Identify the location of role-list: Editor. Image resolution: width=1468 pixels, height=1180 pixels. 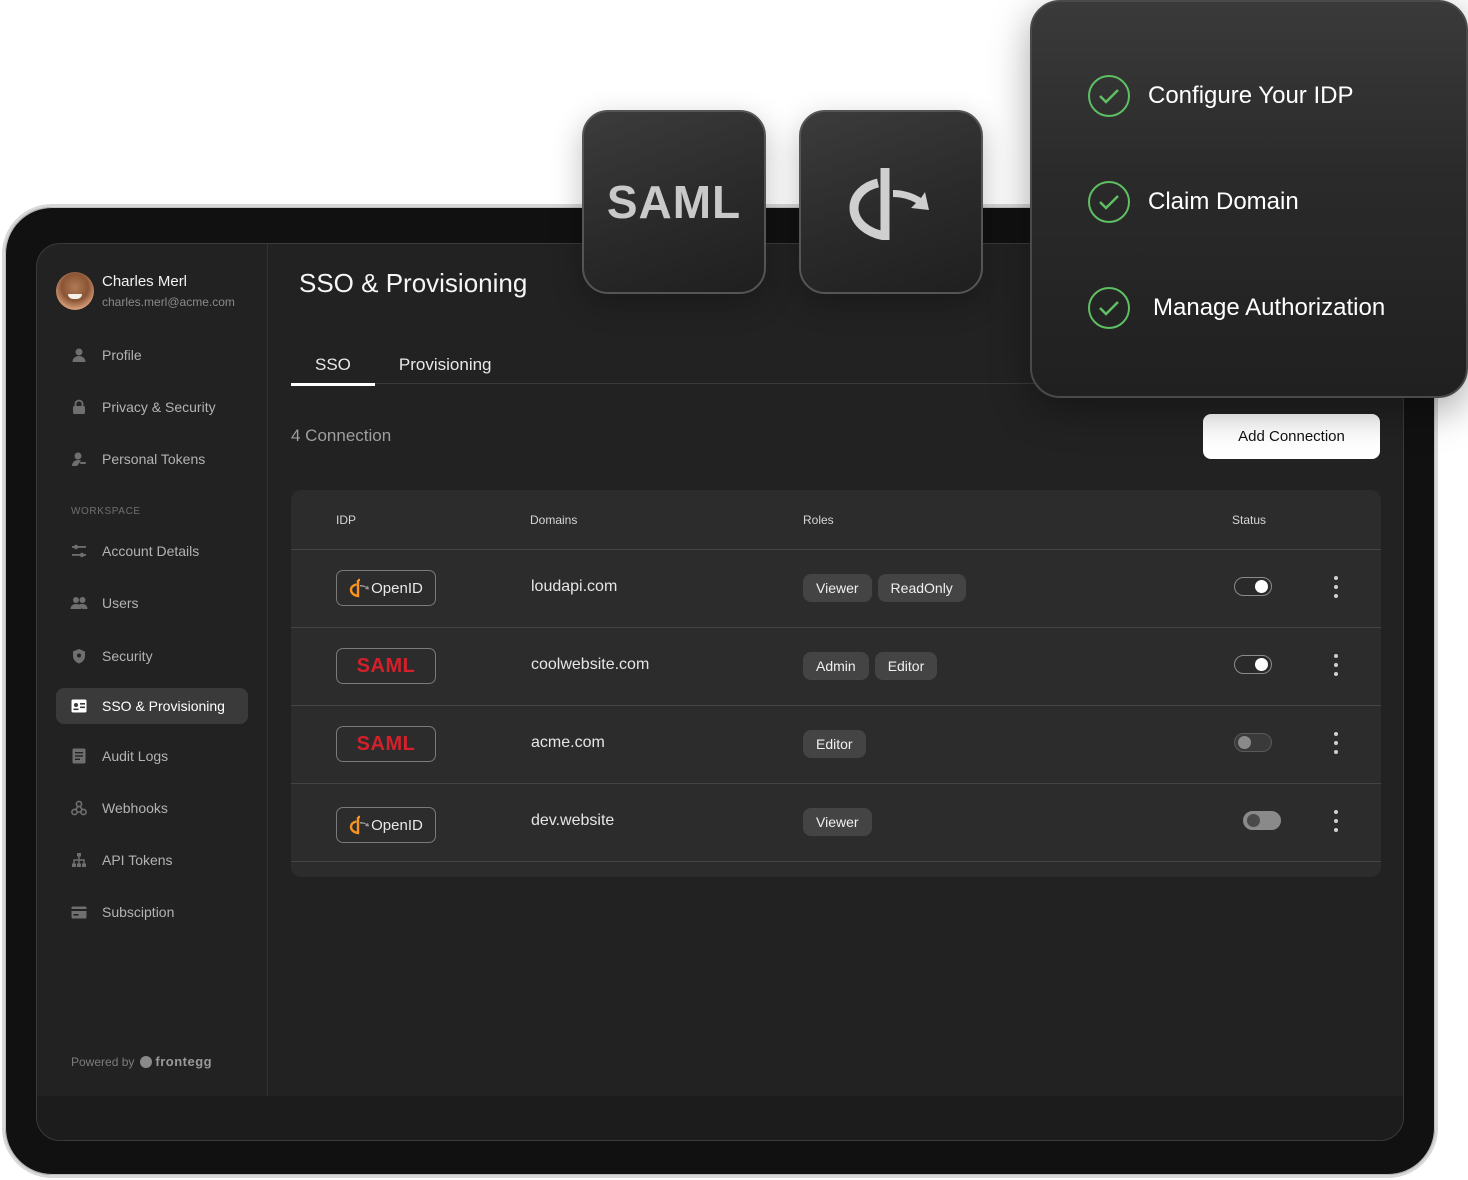
(834, 744).